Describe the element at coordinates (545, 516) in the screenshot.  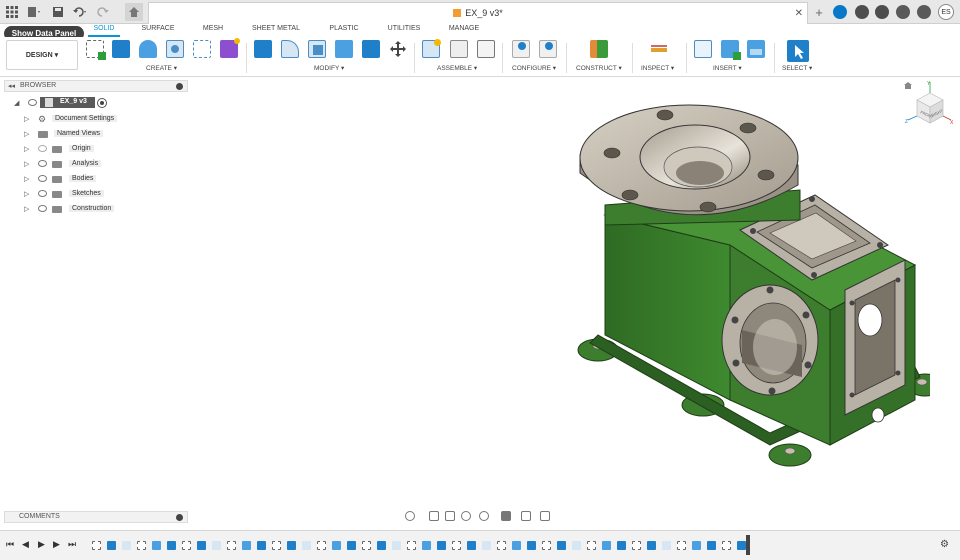
I see `viewports-icon` at that location.